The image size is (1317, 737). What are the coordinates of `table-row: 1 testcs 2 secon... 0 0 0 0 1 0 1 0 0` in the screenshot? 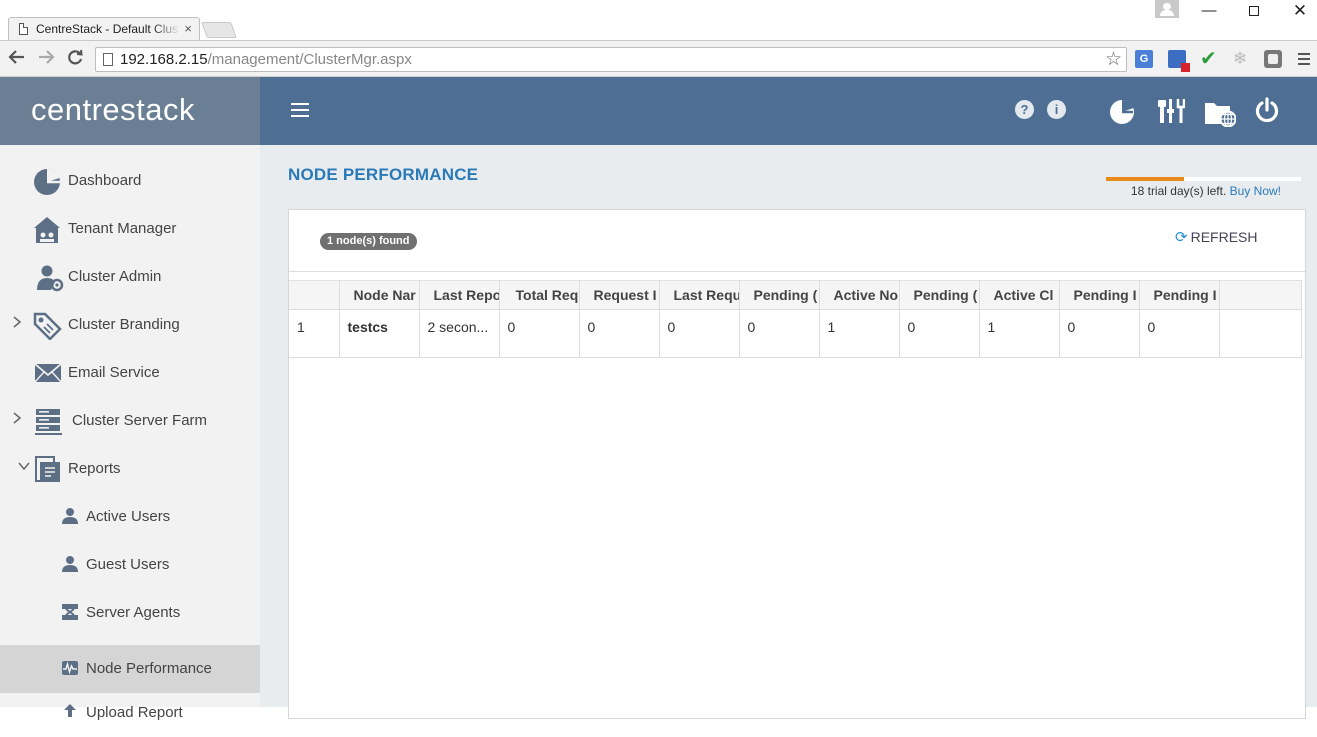 It's located at (795, 333).